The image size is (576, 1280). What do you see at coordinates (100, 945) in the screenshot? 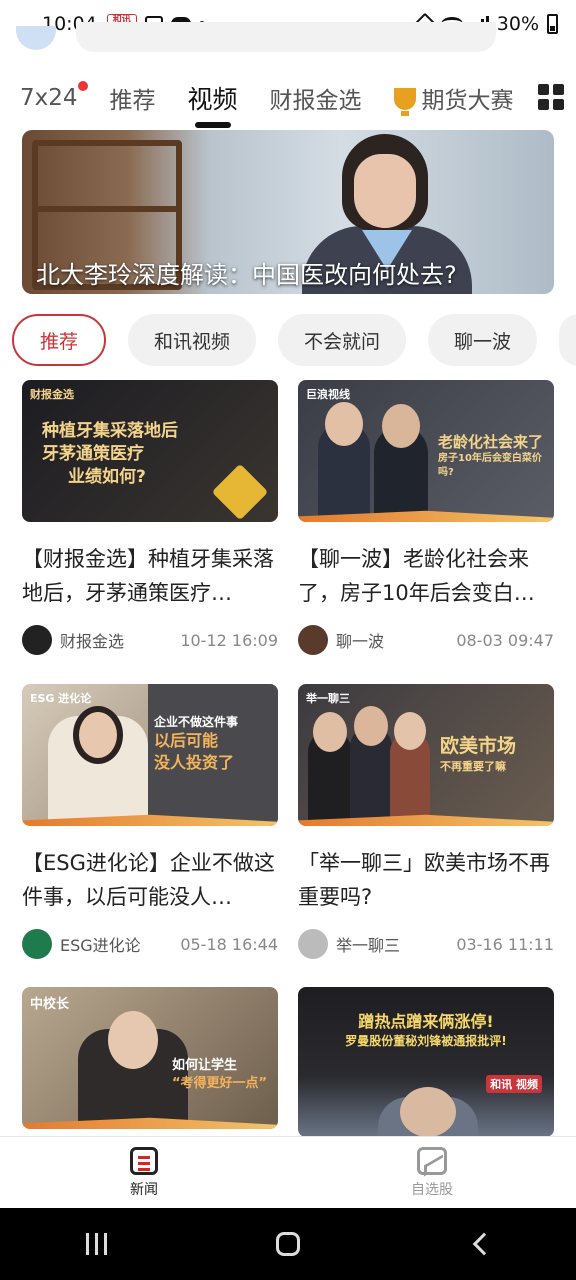
I see `card-source: ESG进化论` at bounding box center [100, 945].